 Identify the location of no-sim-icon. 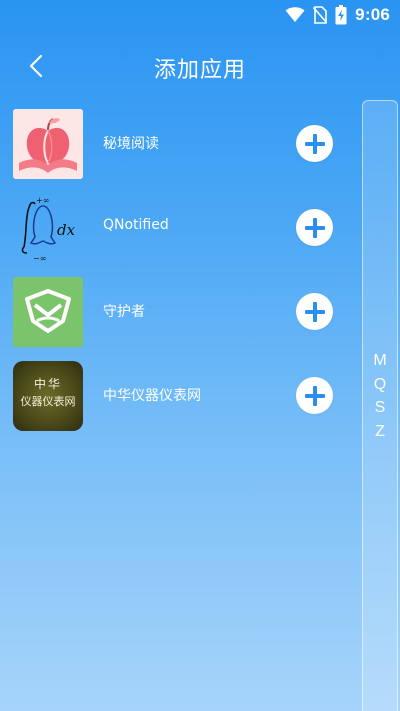
(320, 15).